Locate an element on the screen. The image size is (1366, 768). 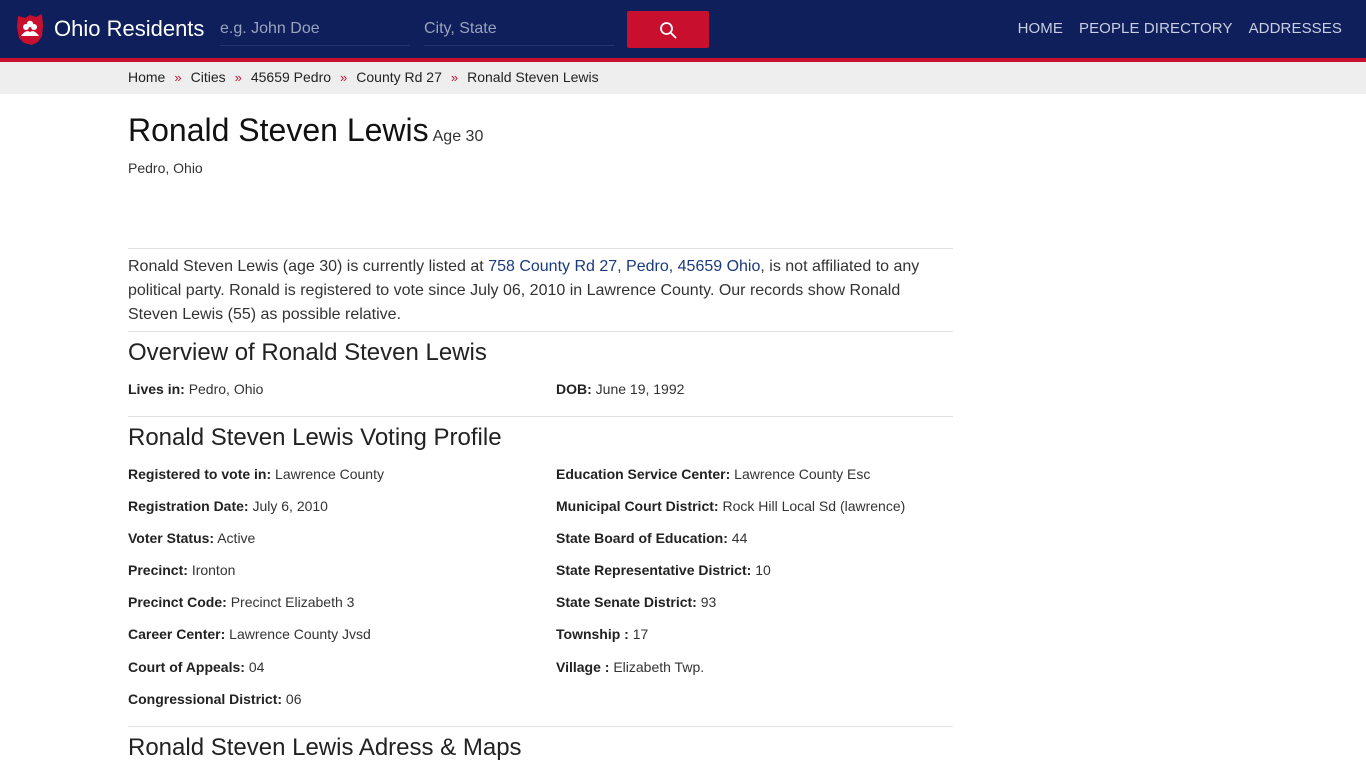
field-label: DOB: is located at coordinates (574, 389).